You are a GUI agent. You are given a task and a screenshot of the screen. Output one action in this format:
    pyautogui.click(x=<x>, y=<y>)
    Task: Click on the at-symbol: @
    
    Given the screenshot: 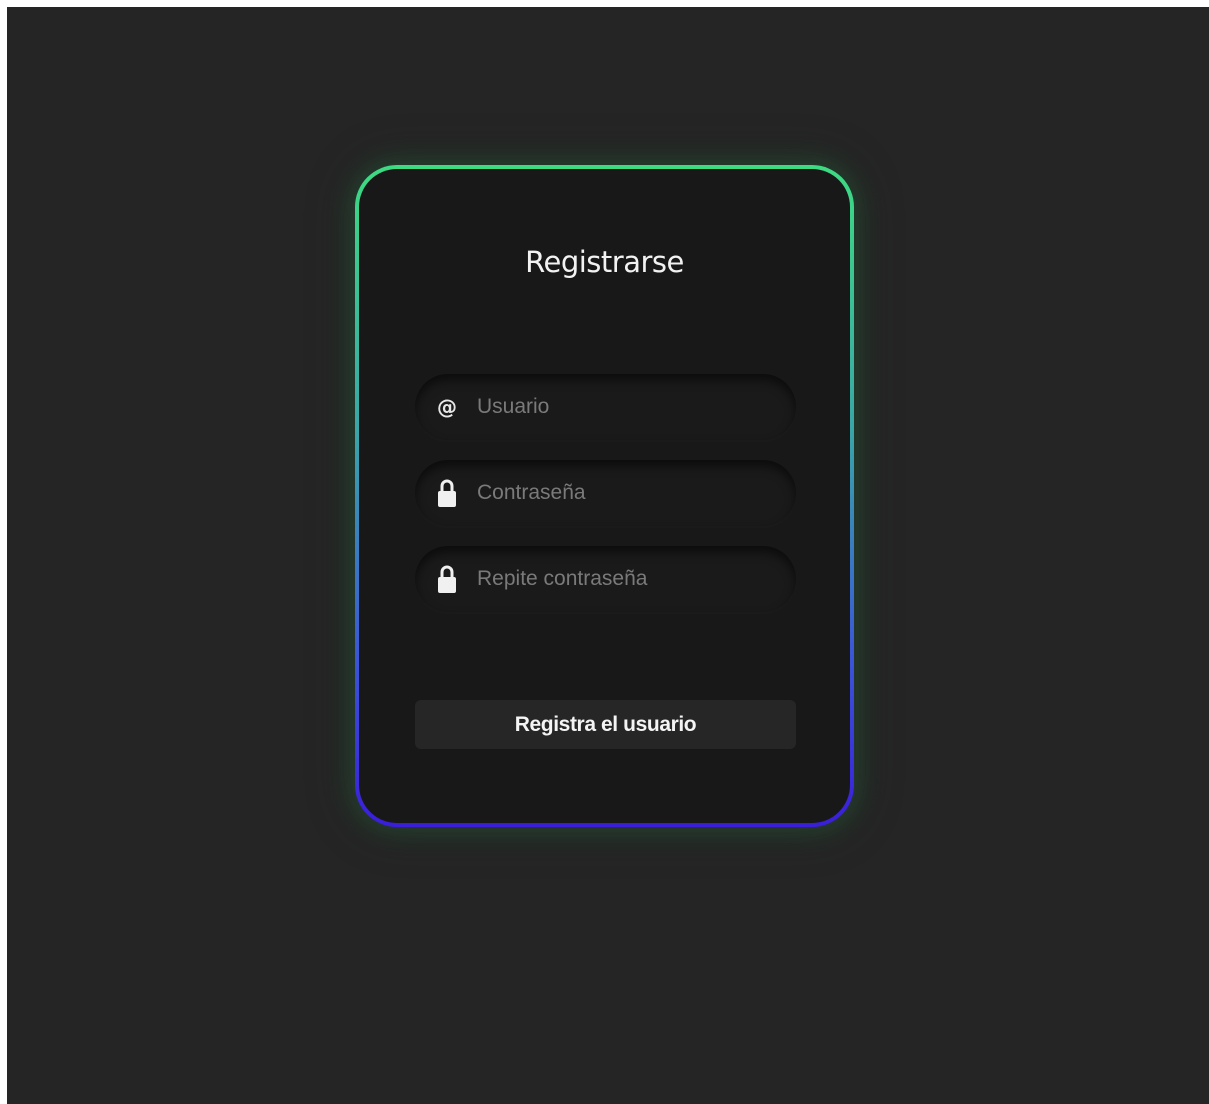 What is the action you would take?
    pyautogui.click(x=447, y=407)
    